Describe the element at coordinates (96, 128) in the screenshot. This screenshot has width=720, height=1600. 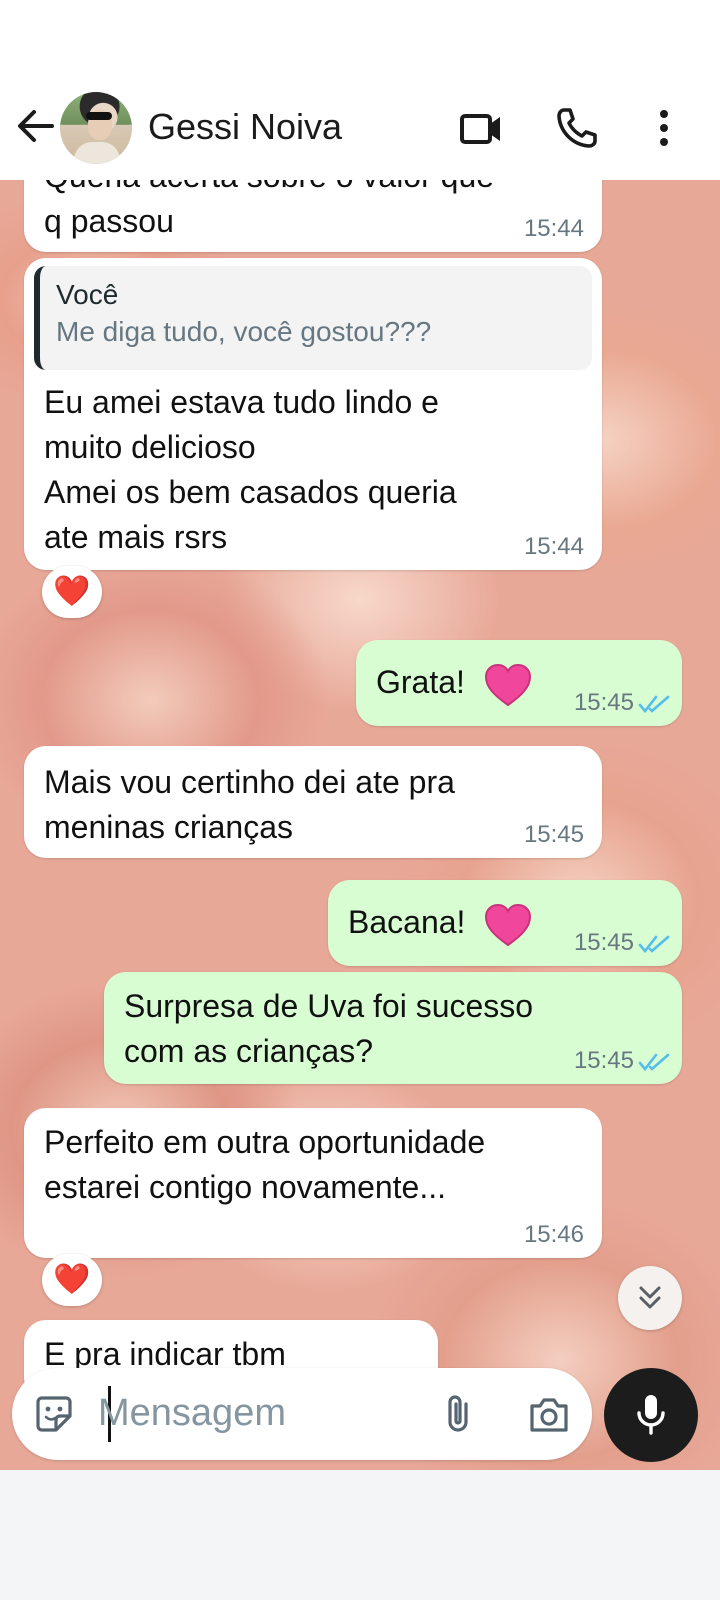
I see `avatar` at that location.